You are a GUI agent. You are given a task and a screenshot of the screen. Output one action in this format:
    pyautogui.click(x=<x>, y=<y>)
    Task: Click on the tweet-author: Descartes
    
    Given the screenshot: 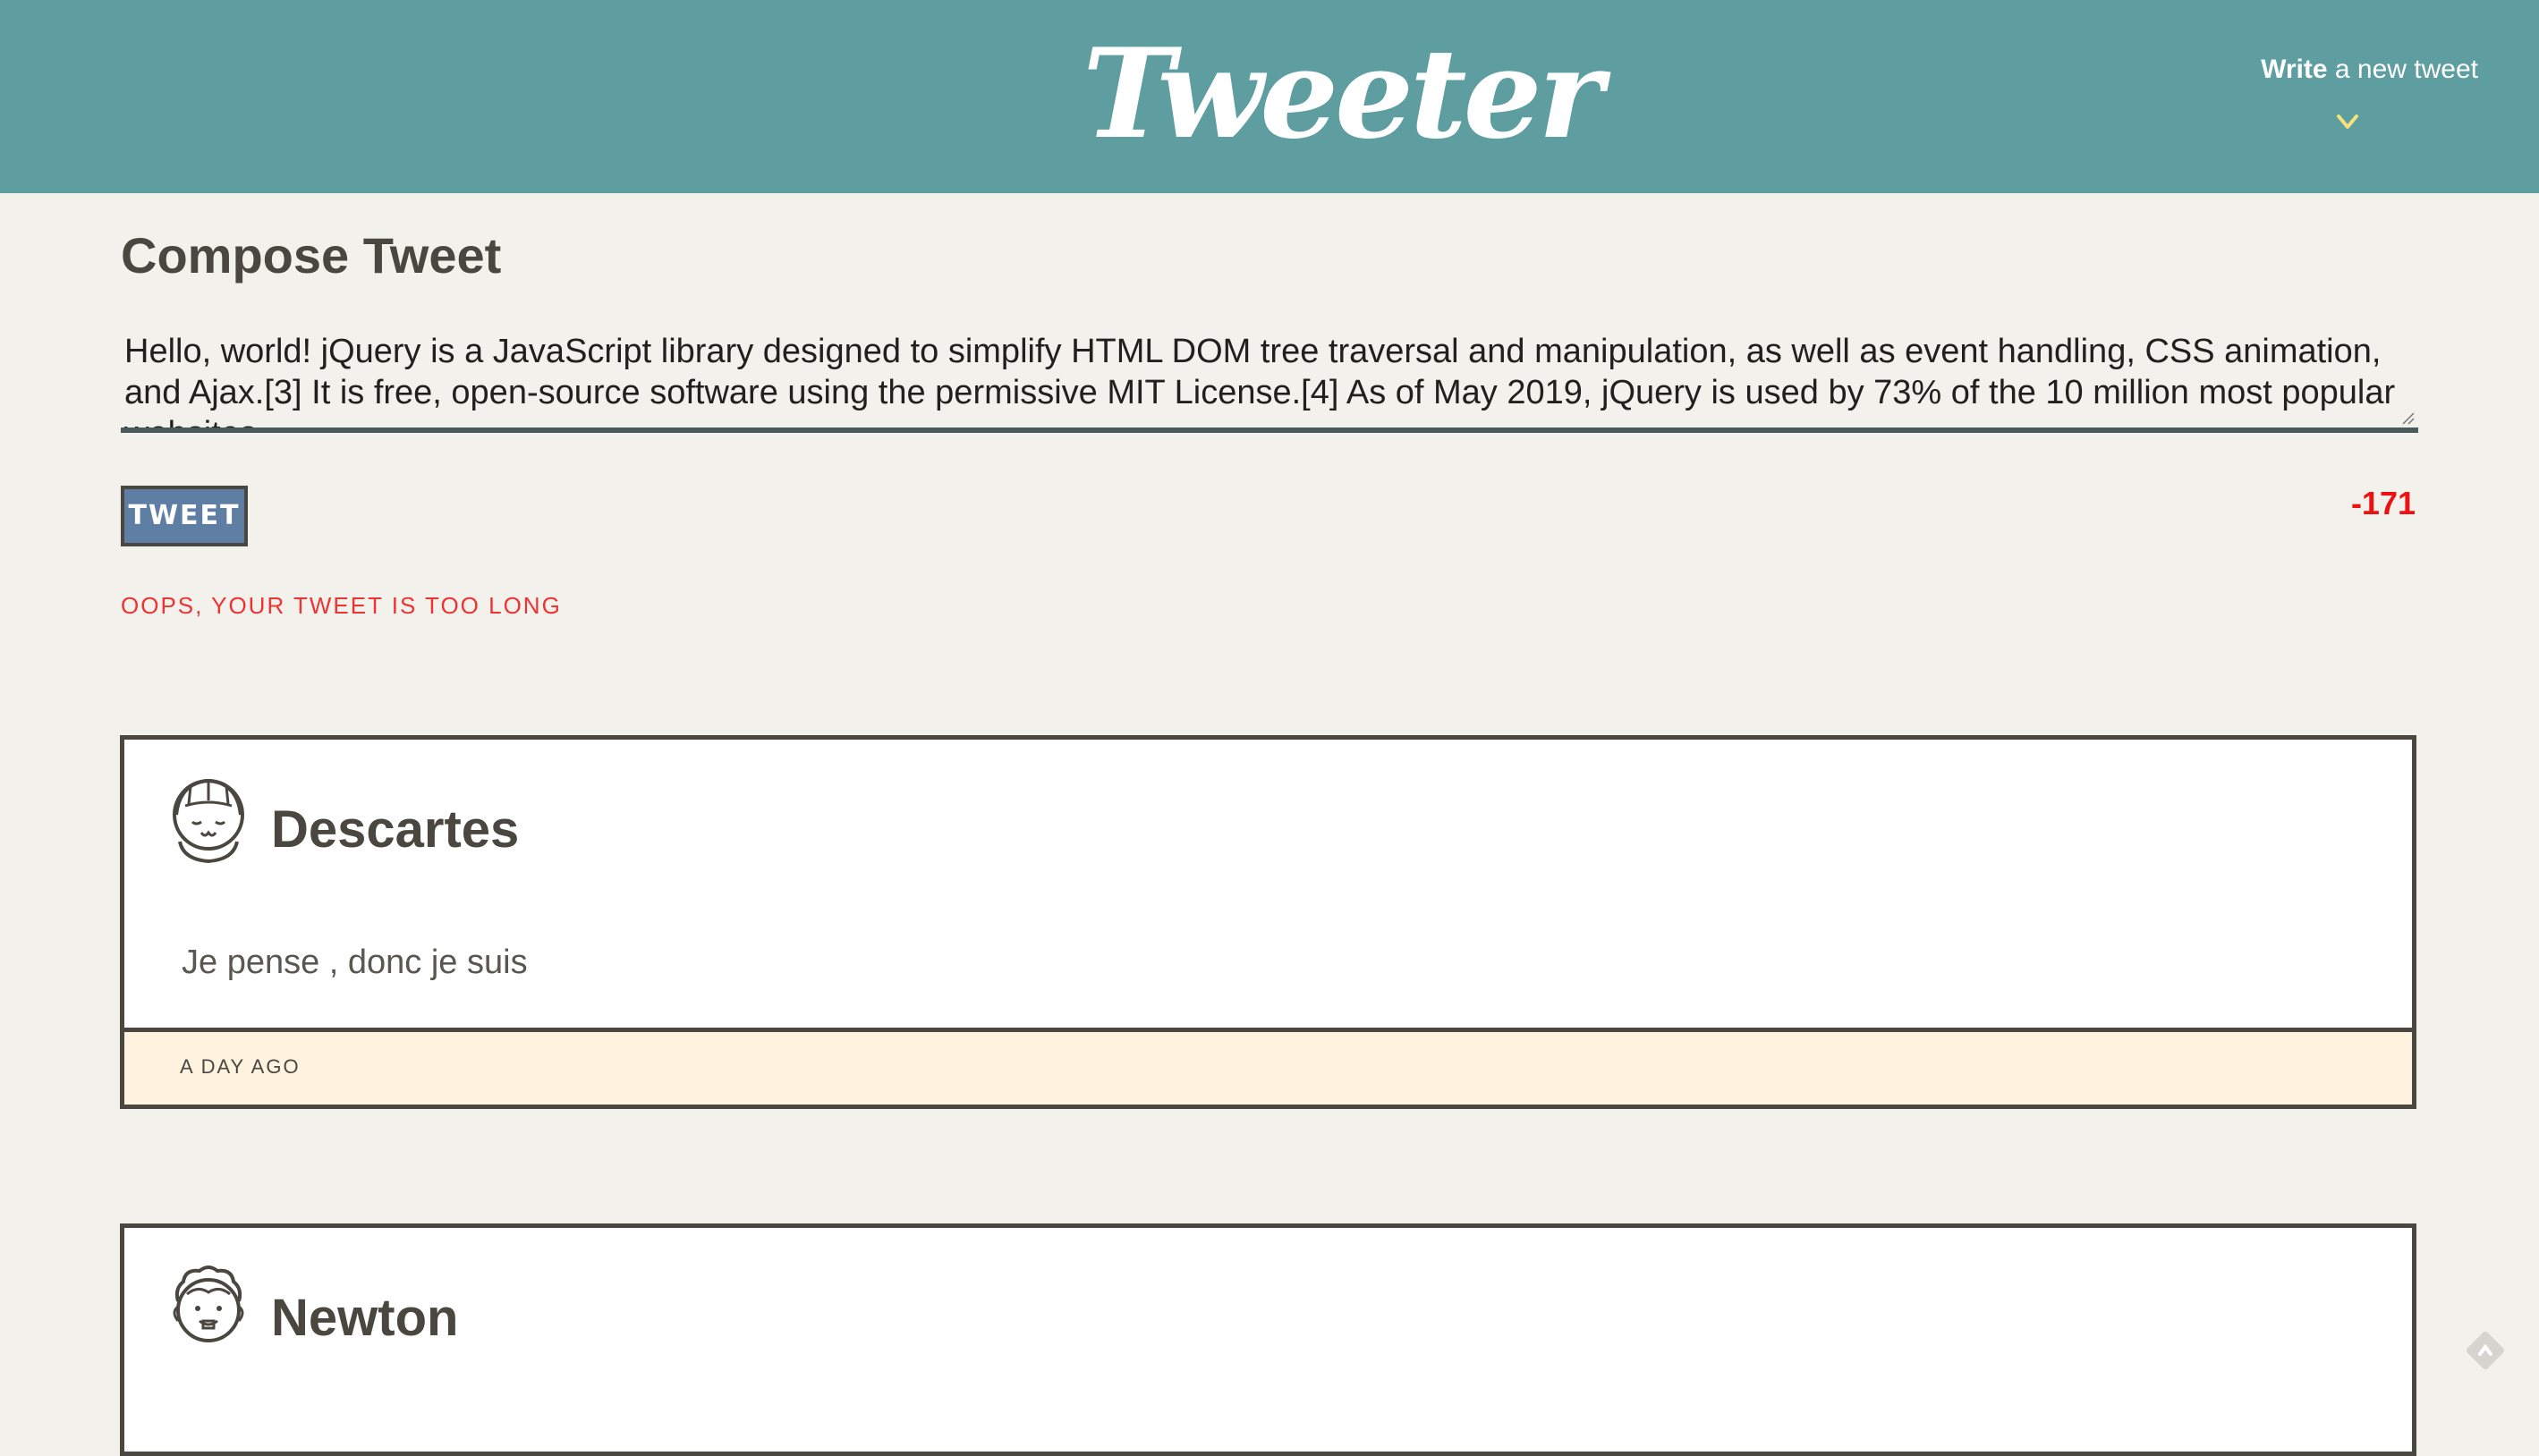 What is the action you would take?
    pyautogui.click(x=395, y=829)
    